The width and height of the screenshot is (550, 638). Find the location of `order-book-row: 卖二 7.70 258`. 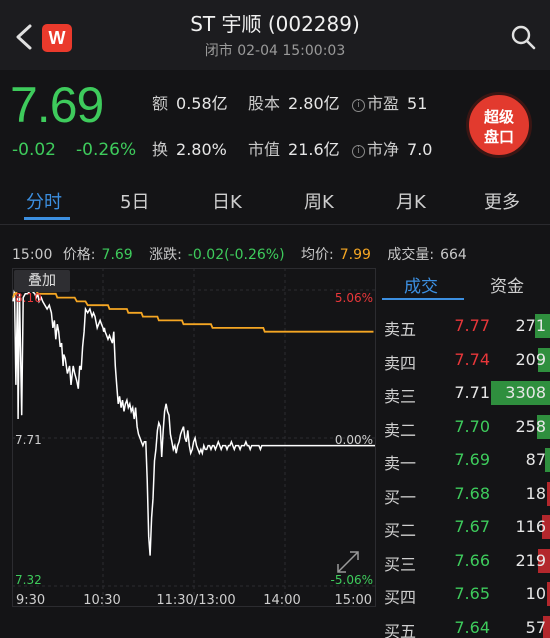

order-book-row: 卖二 7.70 258 is located at coordinates (466, 428).